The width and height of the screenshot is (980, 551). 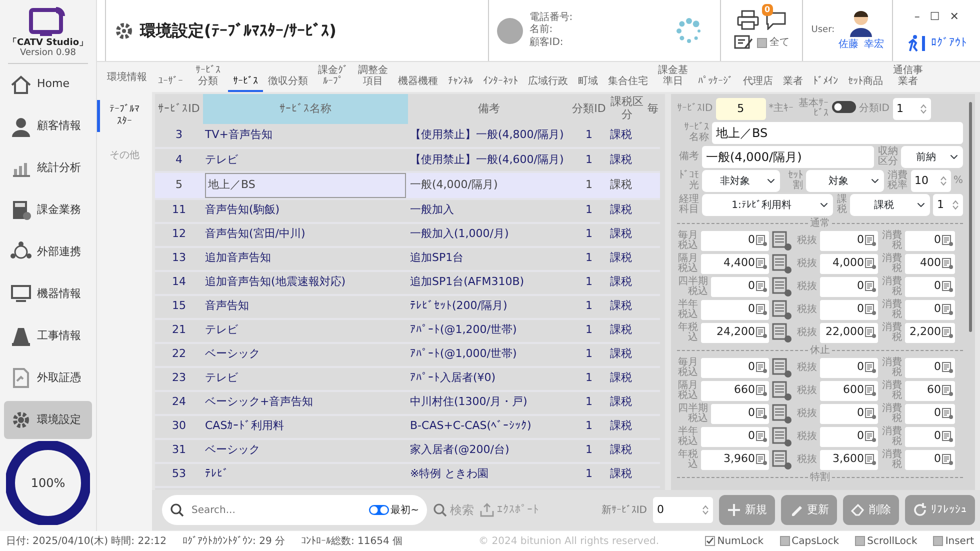 What do you see at coordinates (849, 332) in the screenshot?
I see `amount-field: 22,000` at bounding box center [849, 332].